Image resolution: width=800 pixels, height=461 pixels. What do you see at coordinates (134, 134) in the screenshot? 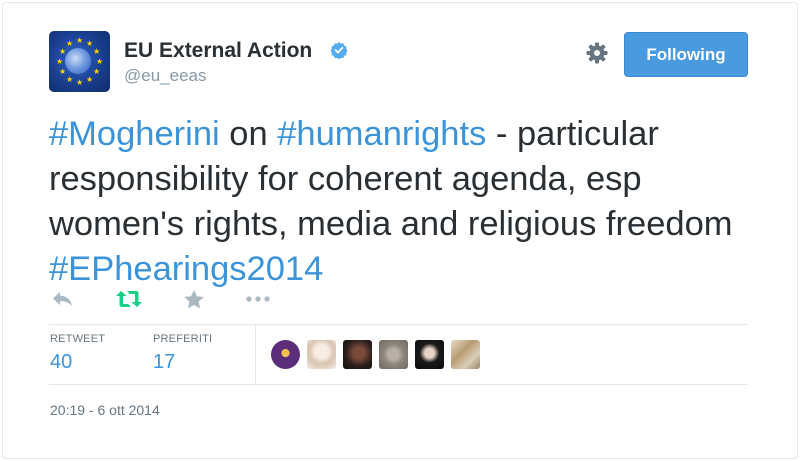
I see `hashtag-link: #Mogherini` at bounding box center [134, 134].